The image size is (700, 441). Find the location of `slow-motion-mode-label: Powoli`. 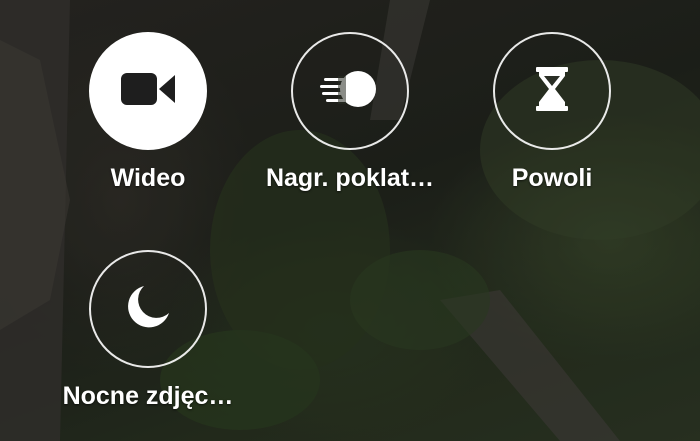

slow-motion-mode-label: Powoli is located at coordinates (552, 178).